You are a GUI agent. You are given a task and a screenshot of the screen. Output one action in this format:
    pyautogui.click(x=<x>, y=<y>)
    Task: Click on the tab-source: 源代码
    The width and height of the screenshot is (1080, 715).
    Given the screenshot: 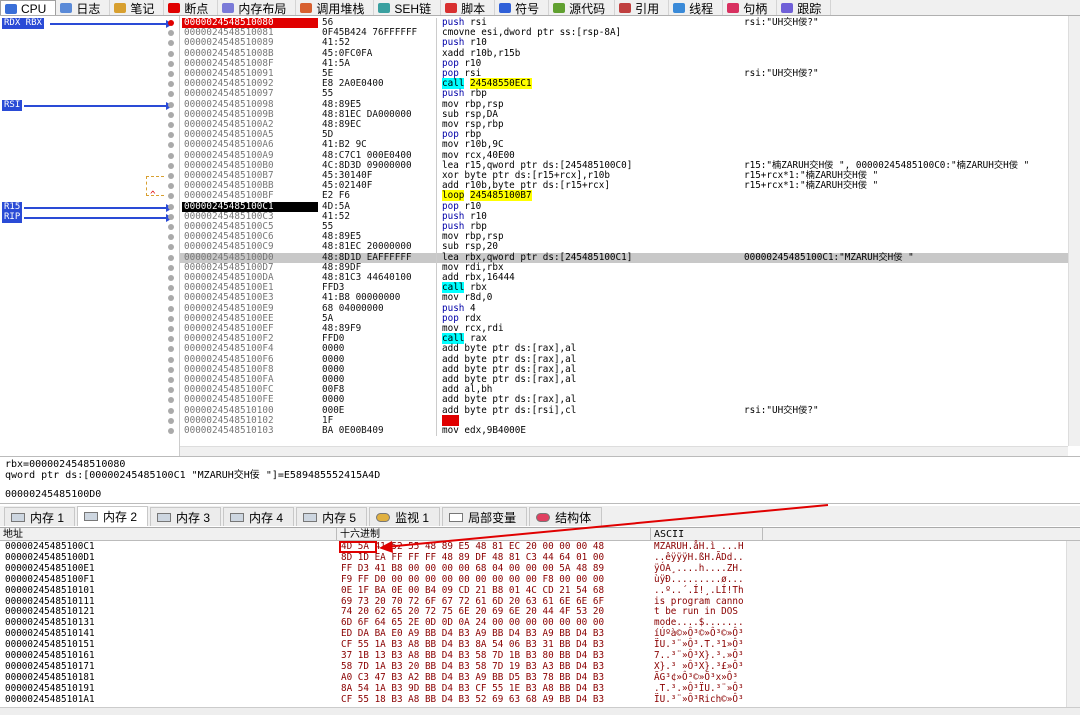 What is the action you would take?
    pyautogui.click(x=582, y=7)
    